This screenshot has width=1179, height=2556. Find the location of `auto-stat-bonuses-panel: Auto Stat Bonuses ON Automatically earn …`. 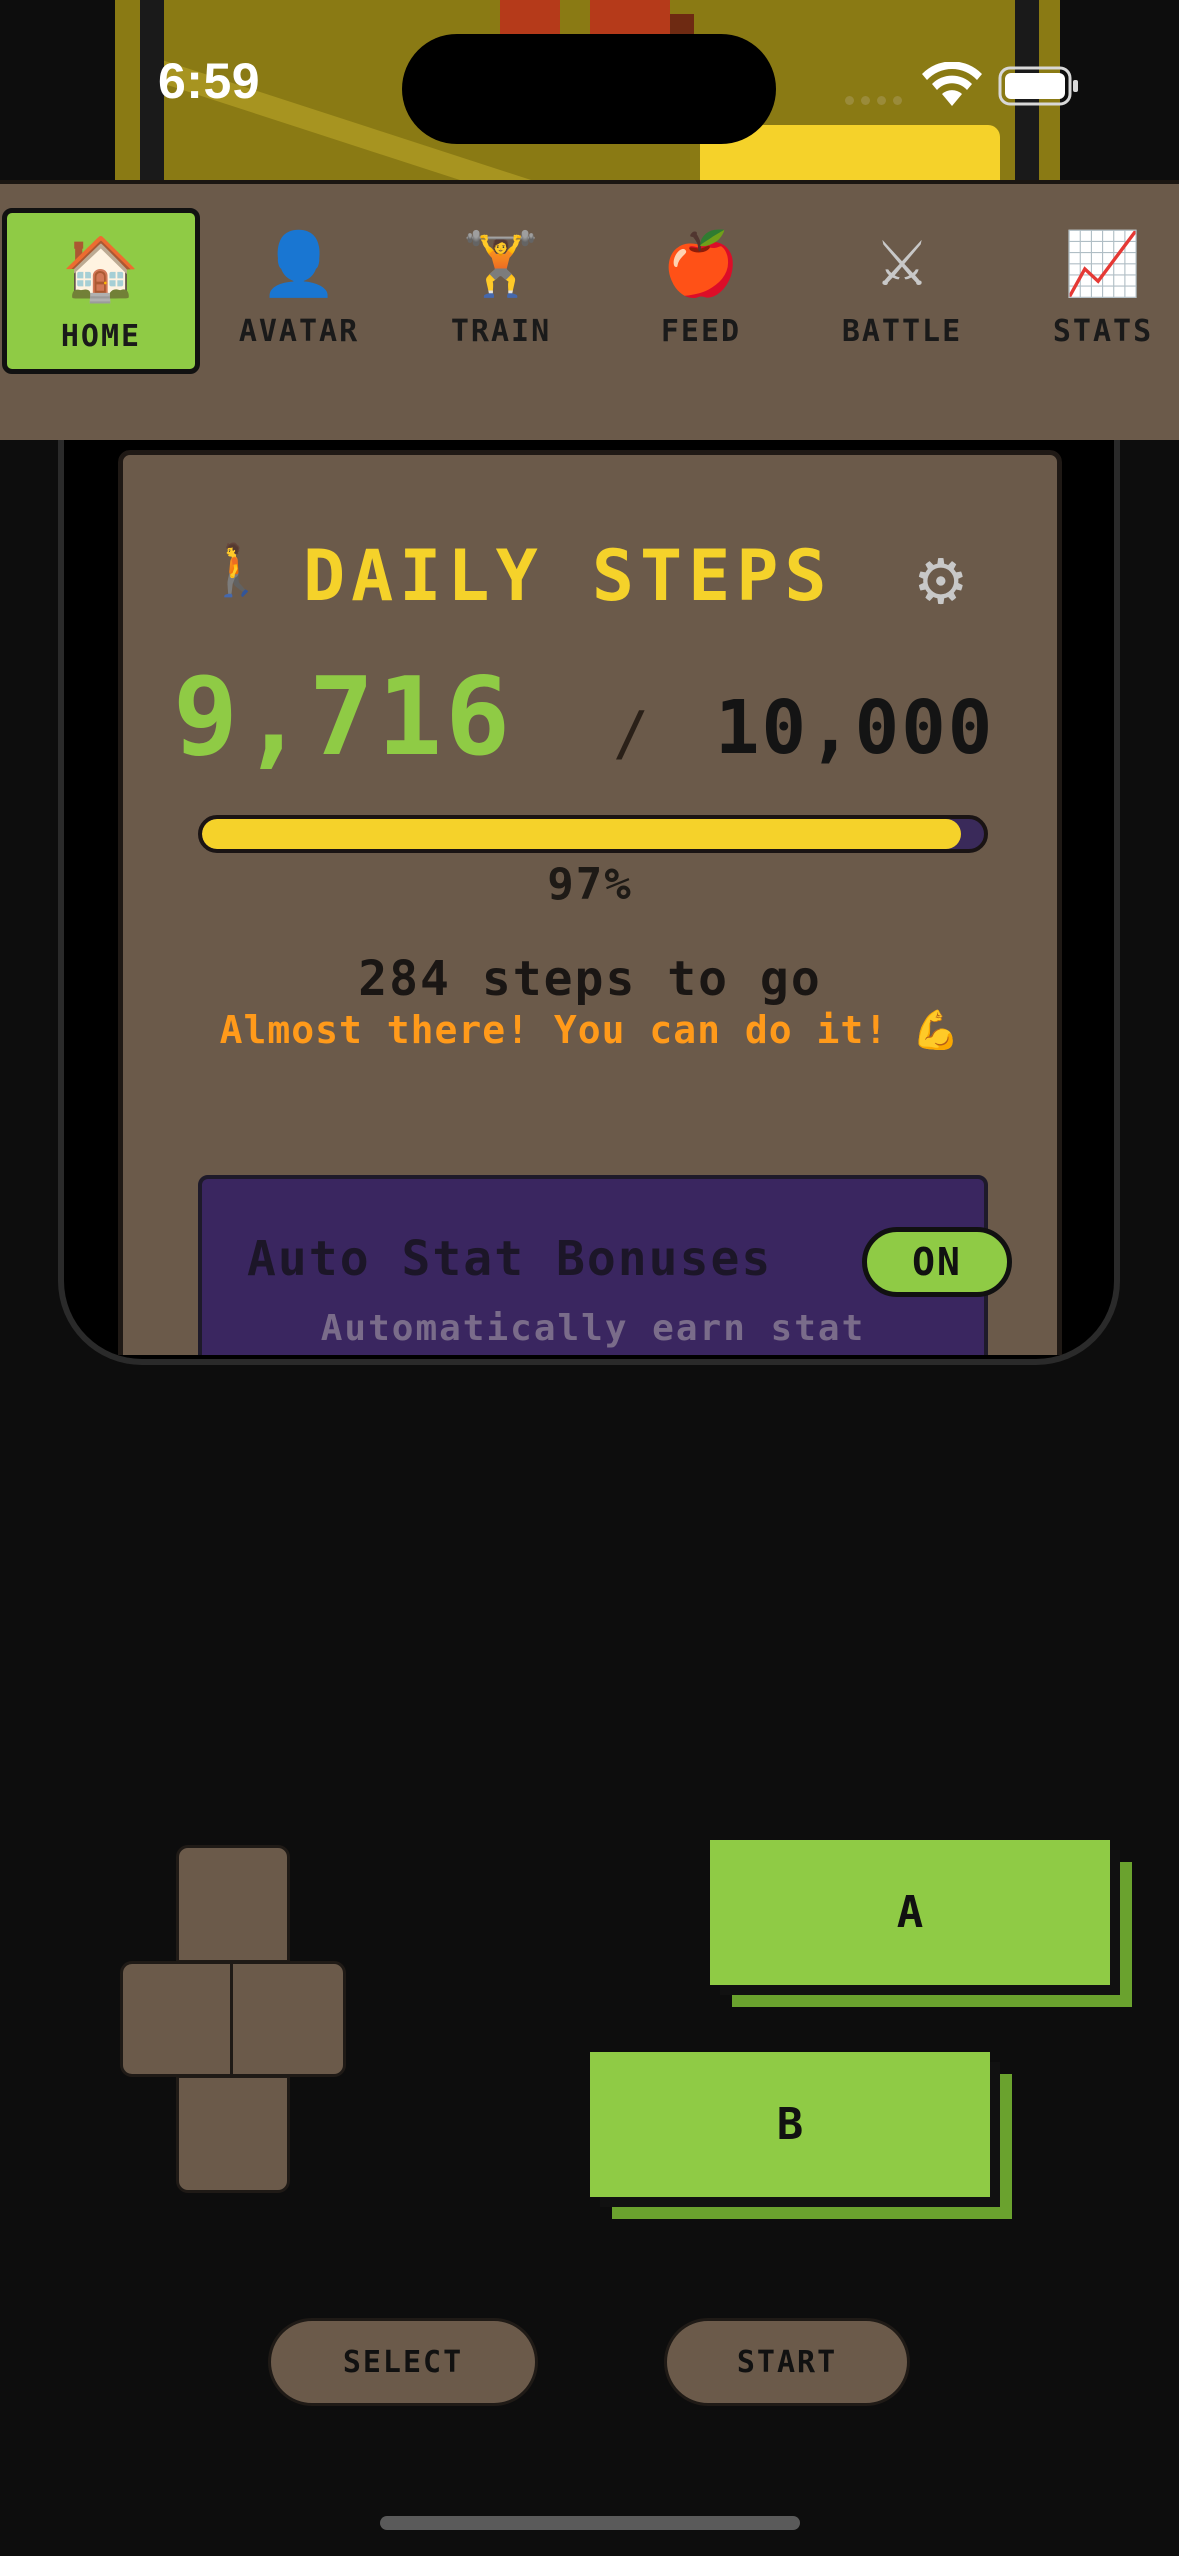

auto-stat-bonuses-panel: Auto Stat Bonuses ON Automatically earn … is located at coordinates (605, 1265).